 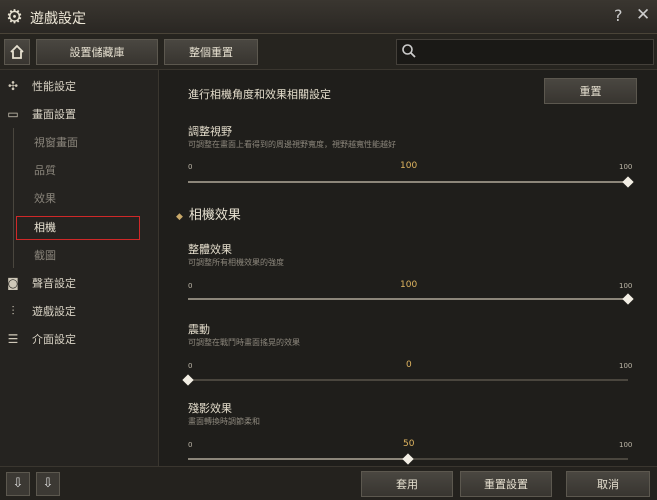 What do you see at coordinates (259, 94) in the screenshot?
I see `panel-header: 進行相機角度和效果相關設定` at bounding box center [259, 94].